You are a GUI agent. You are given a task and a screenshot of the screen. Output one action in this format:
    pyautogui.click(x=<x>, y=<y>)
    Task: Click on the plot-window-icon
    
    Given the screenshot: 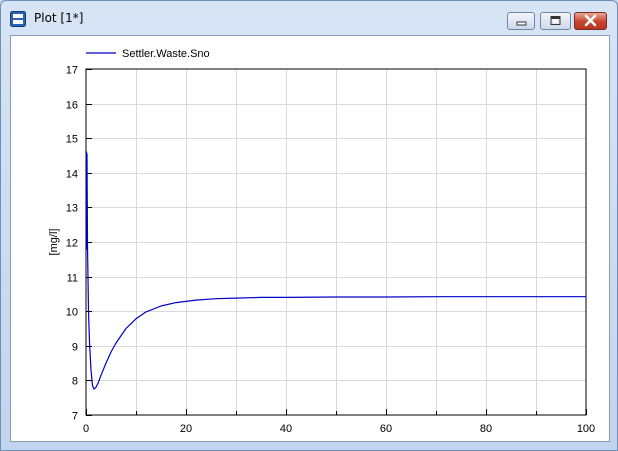 What is the action you would take?
    pyautogui.click(x=18, y=19)
    